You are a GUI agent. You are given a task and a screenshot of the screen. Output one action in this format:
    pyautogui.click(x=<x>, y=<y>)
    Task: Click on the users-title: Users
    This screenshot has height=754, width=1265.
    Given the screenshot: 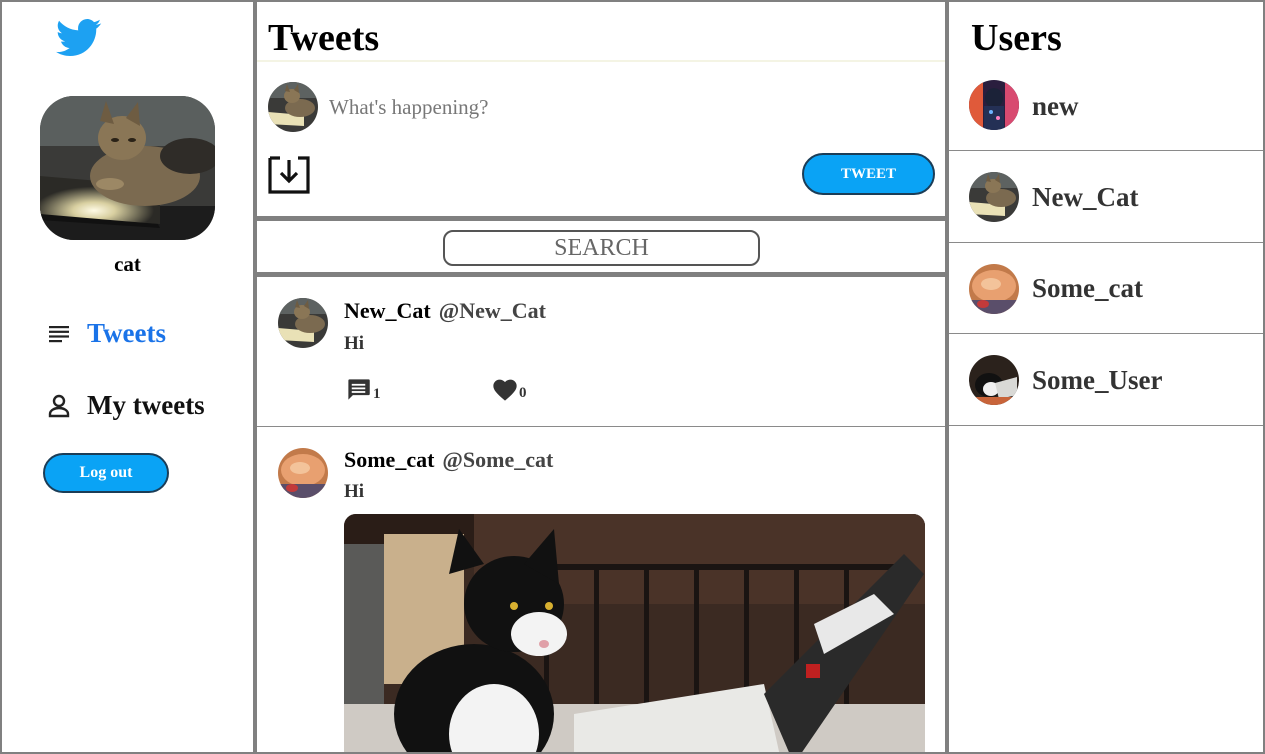 What is the action you would take?
    pyautogui.click(x=1016, y=38)
    